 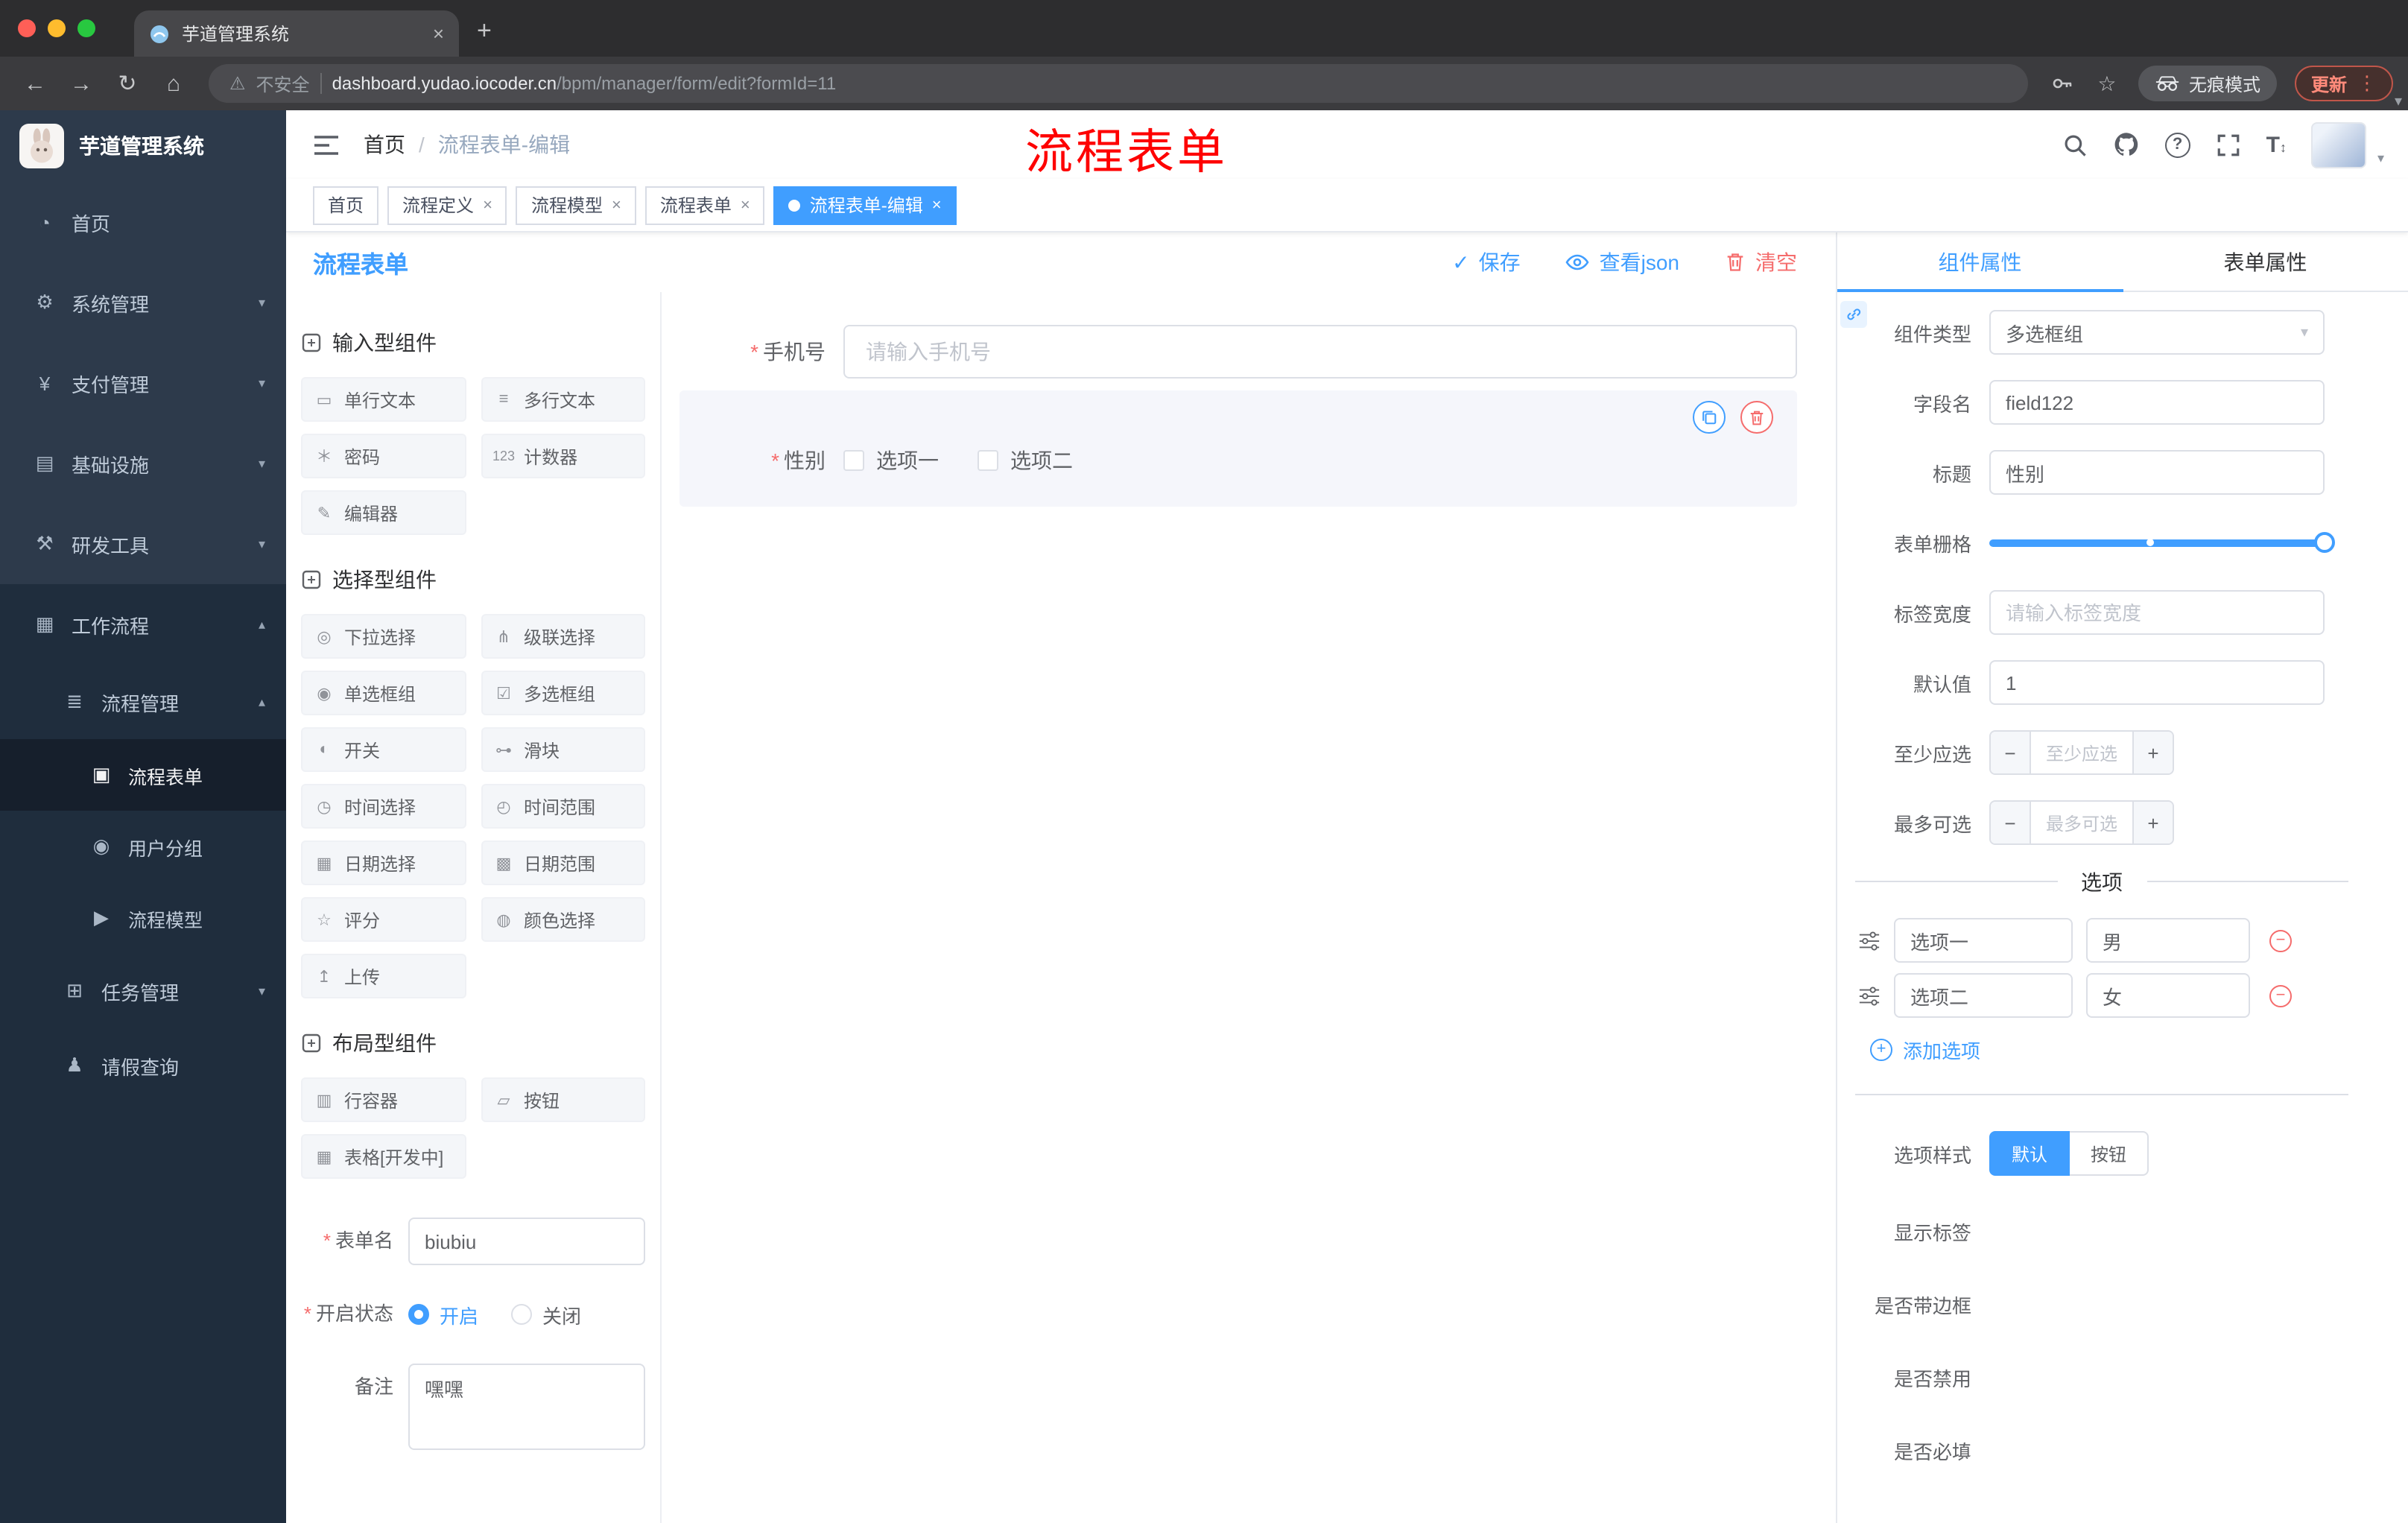 What do you see at coordinates (383, 693) in the screenshot?
I see `palette-item-radio-group: ◉ 单选框组` at bounding box center [383, 693].